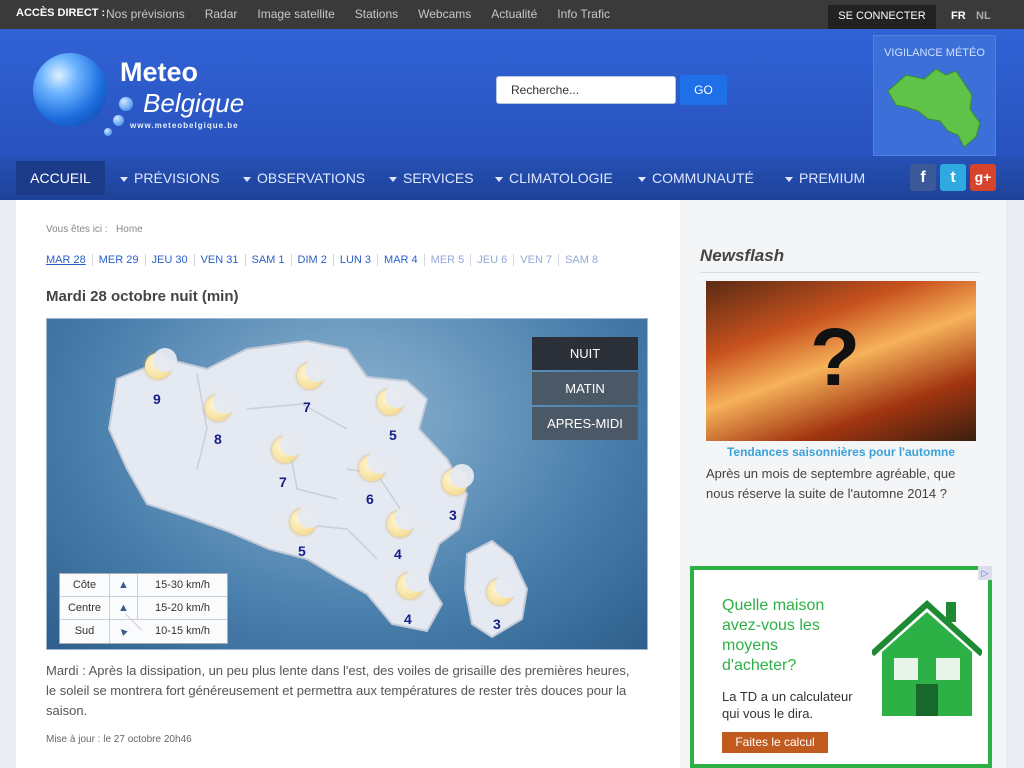  What do you see at coordinates (923, 177) in the screenshot?
I see `facebook-icon: f` at bounding box center [923, 177].